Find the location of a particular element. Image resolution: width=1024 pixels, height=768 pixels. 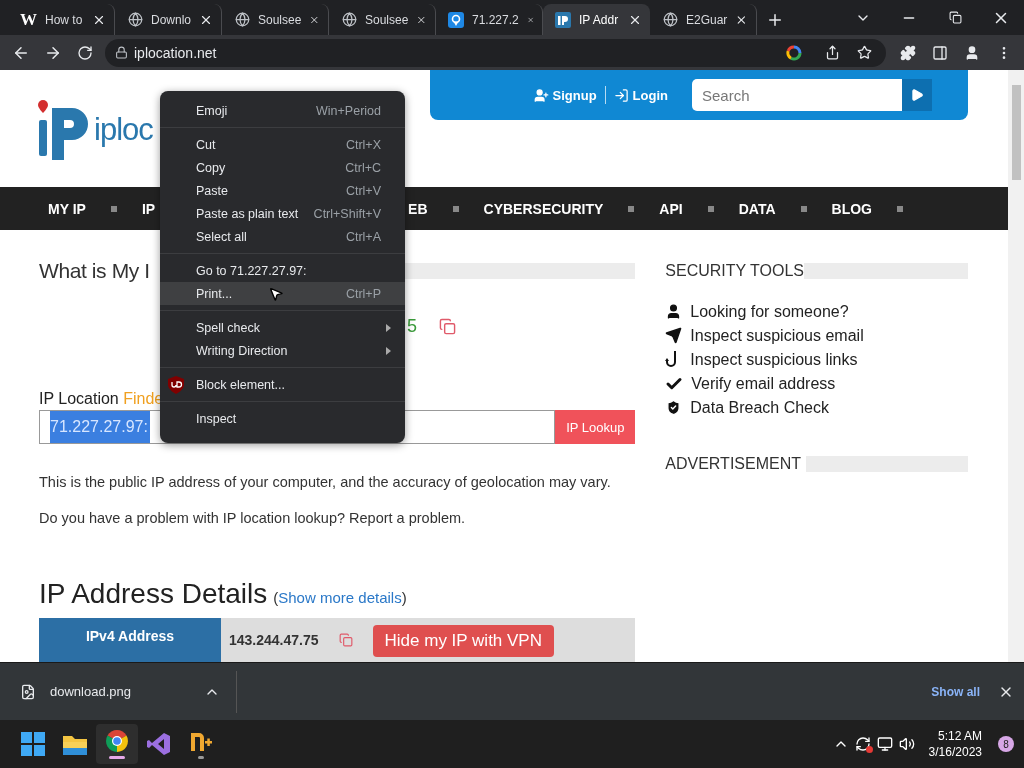

bracket-text: ( is located at coordinates (276, 597).